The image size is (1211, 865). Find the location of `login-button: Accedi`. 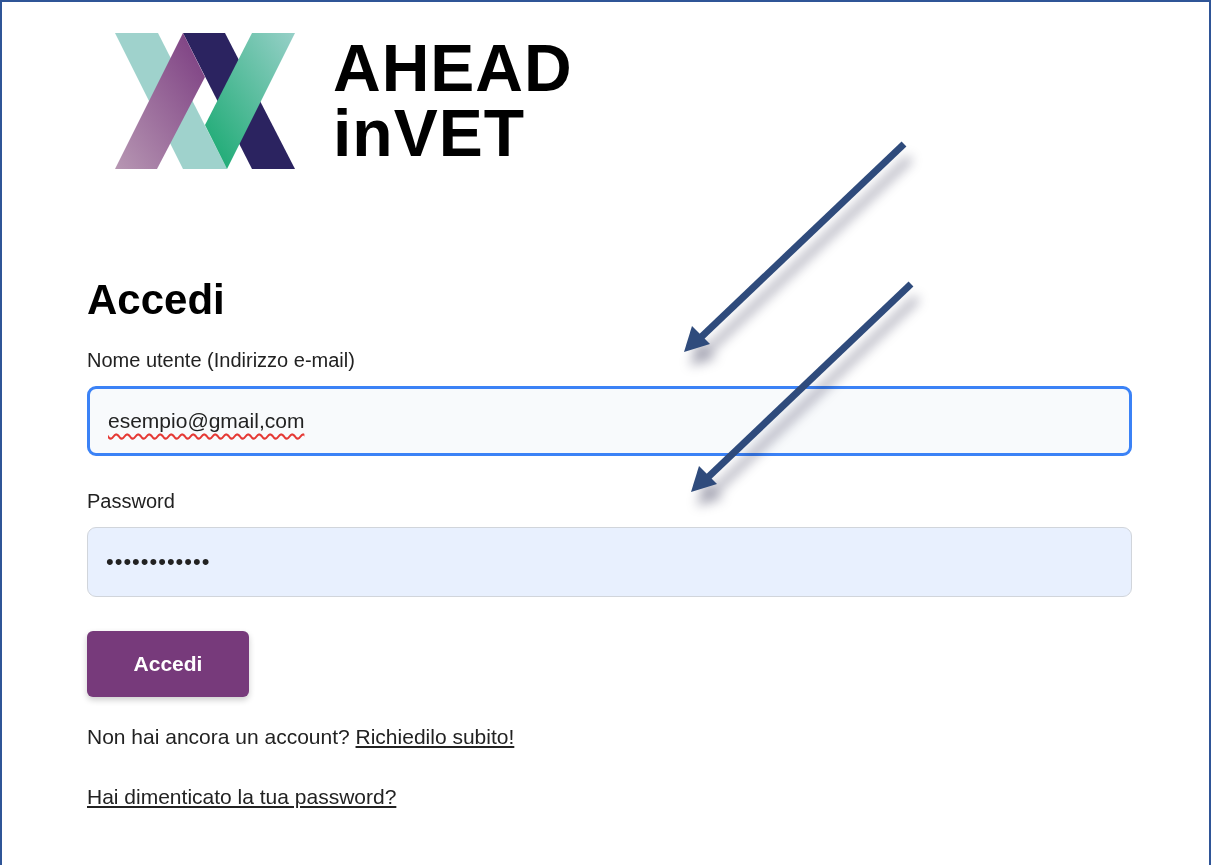

login-button: Accedi is located at coordinates (168, 664).